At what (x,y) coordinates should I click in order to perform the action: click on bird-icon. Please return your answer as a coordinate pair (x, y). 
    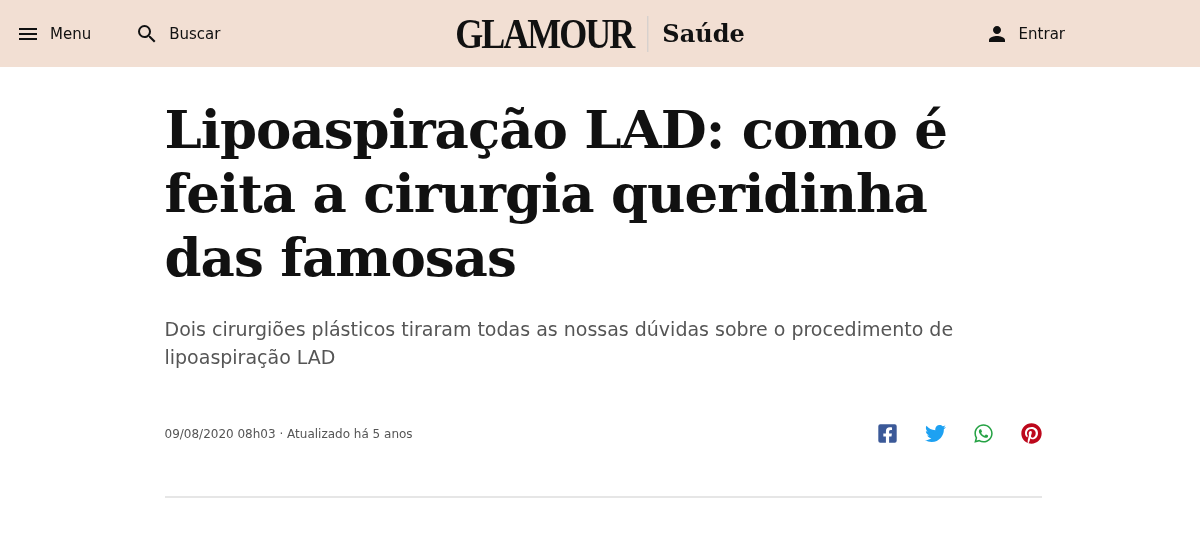
    Looking at the image, I should click on (935, 433).